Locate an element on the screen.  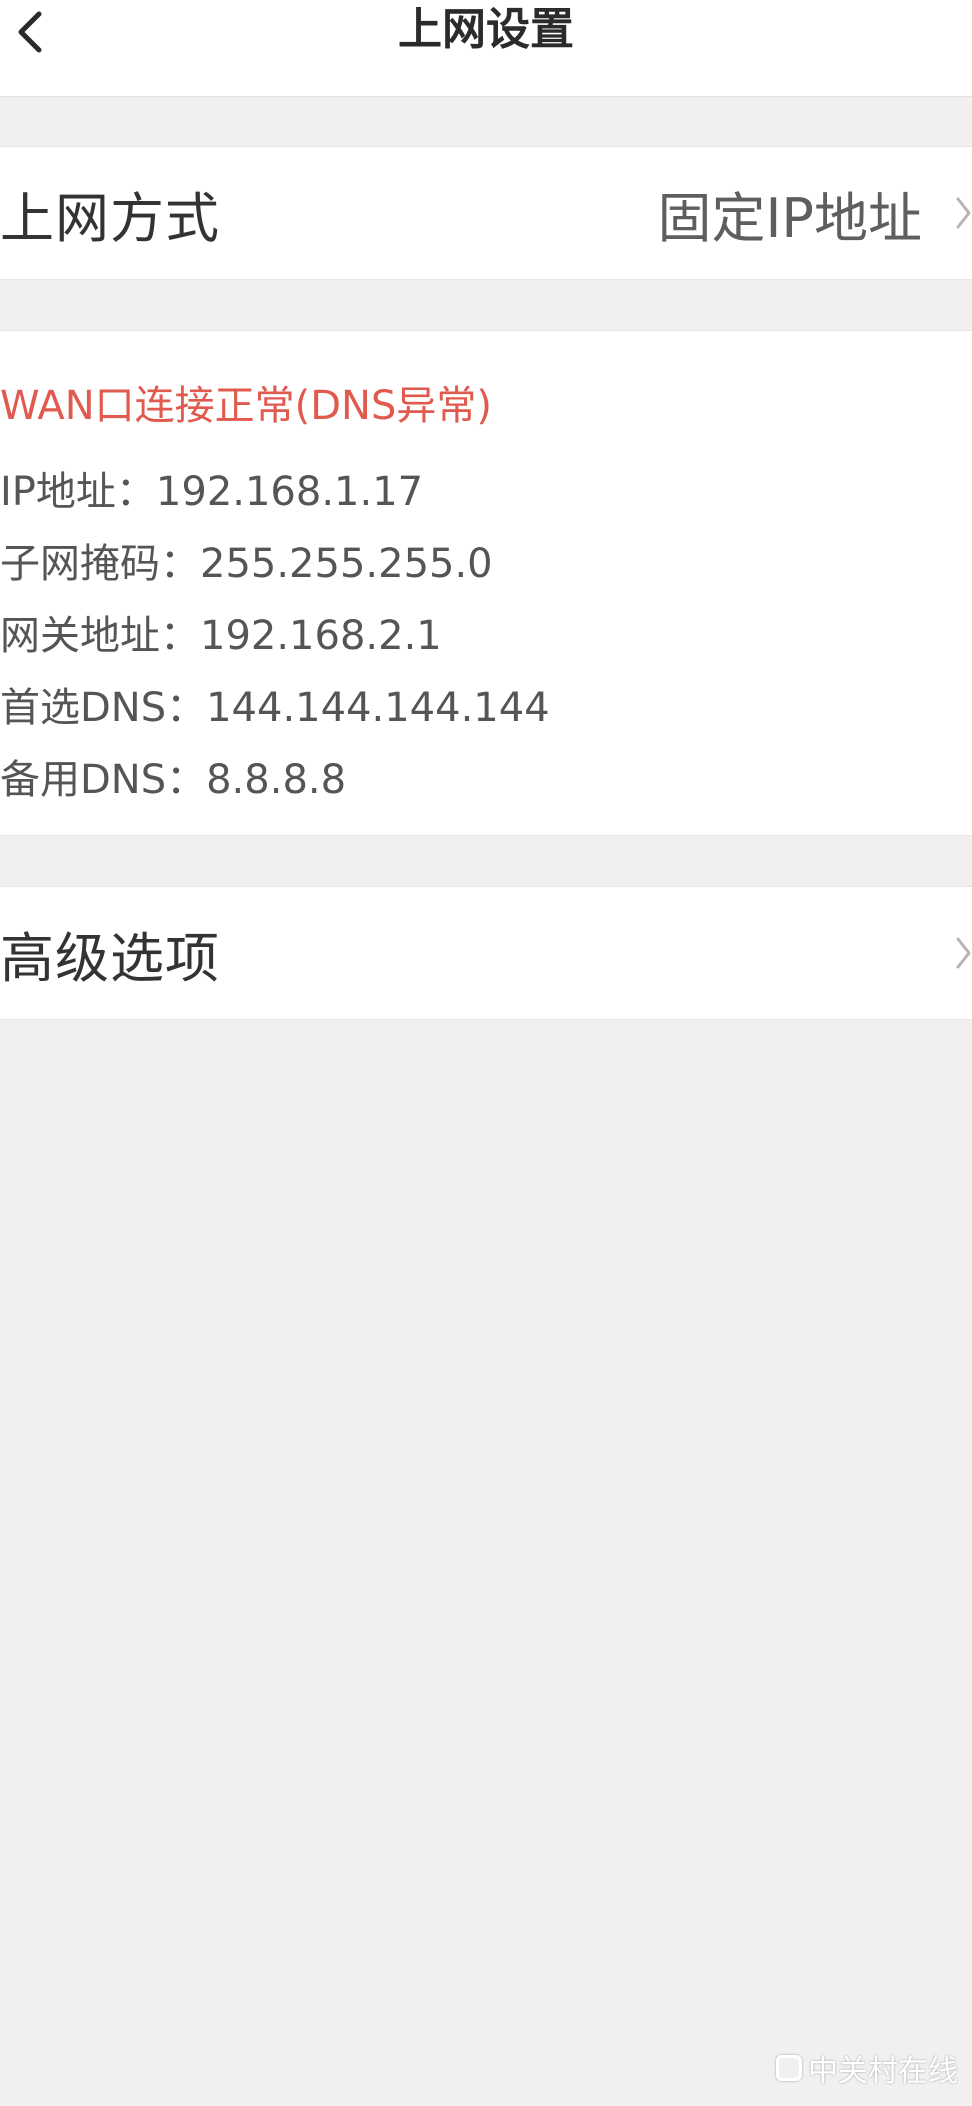
header-bar: 上网设置 is located at coordinates (486, 48).